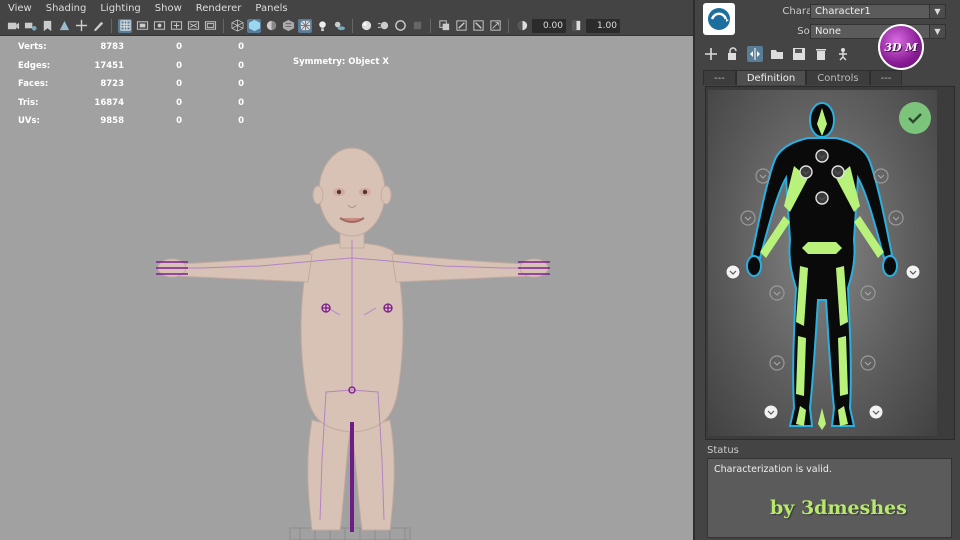  I want to click on watermark-text: by 3dmeshes, so click(838, 508).